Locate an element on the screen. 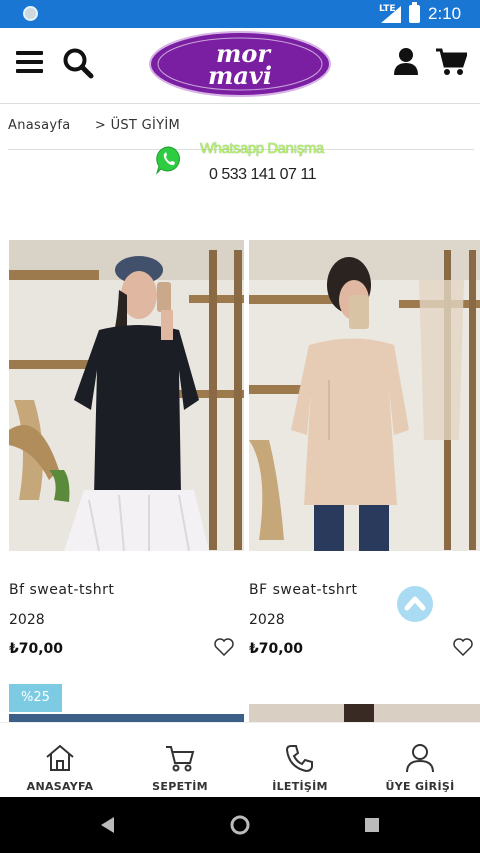 The image size is (480, 853). breadcrumb: Anasayfa > ÜST GİYİM is located at coordinates (94, 125).